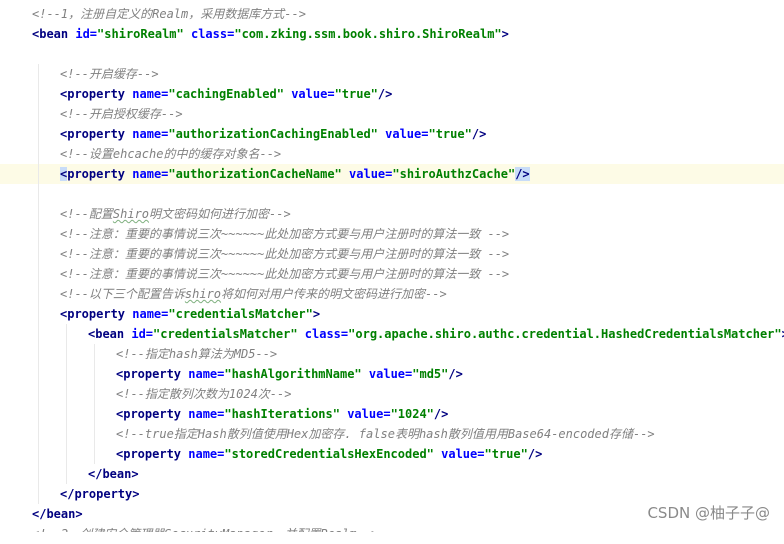  Describe the element at coordinates (392, 74) in the screenshot. I see `code-line: <!--开启缓存-->` at that location.